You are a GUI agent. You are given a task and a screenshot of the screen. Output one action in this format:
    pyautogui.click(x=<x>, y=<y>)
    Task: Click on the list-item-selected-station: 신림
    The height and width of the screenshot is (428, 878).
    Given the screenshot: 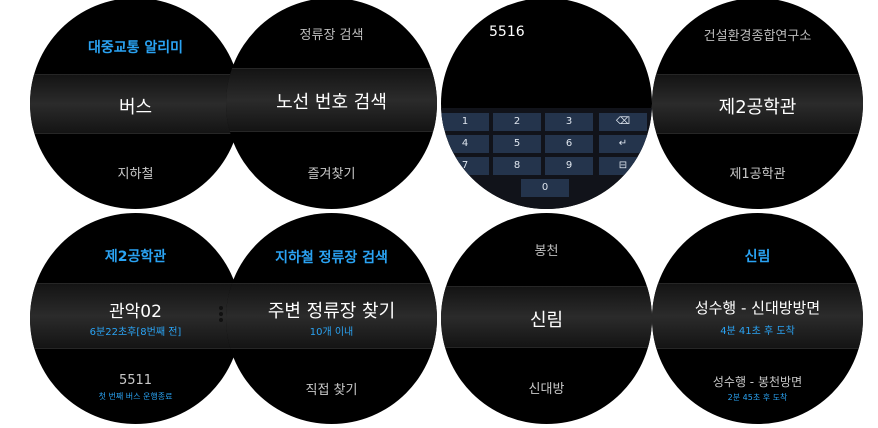 What is the action you would take?
    pyautogui.click(x=546, y=319)
    